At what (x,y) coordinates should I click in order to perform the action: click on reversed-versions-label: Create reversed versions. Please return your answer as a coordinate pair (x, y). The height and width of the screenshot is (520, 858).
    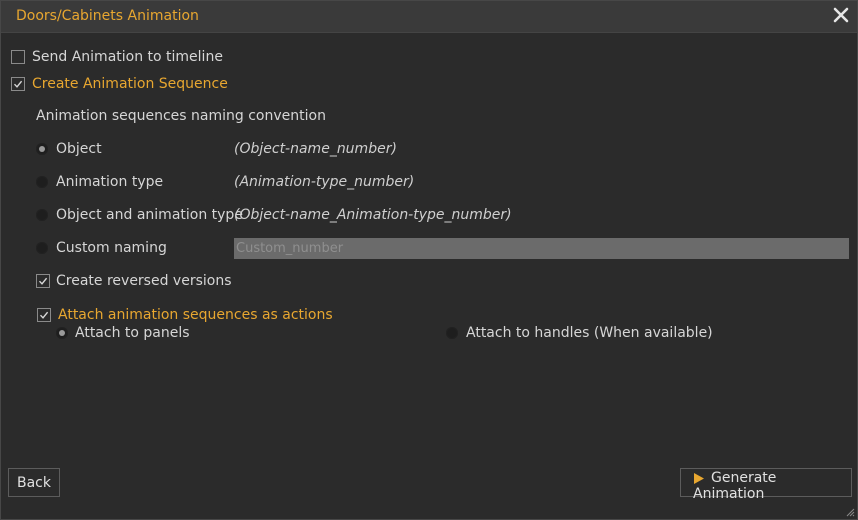
    Looking at the image, I should click on (144, 281).